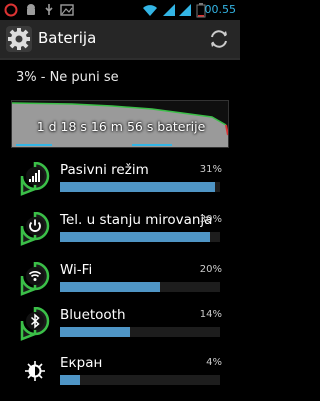 The width and height of the screenshot is (320, 401). I want to click on signal-1-icon, so click(169, 10).